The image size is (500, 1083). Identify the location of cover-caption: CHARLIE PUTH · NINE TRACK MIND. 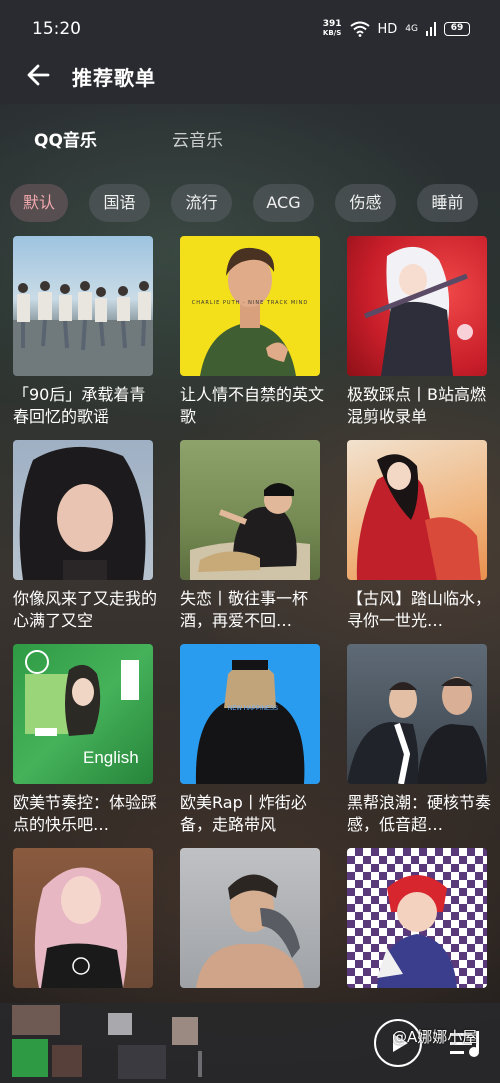
(250, 303).